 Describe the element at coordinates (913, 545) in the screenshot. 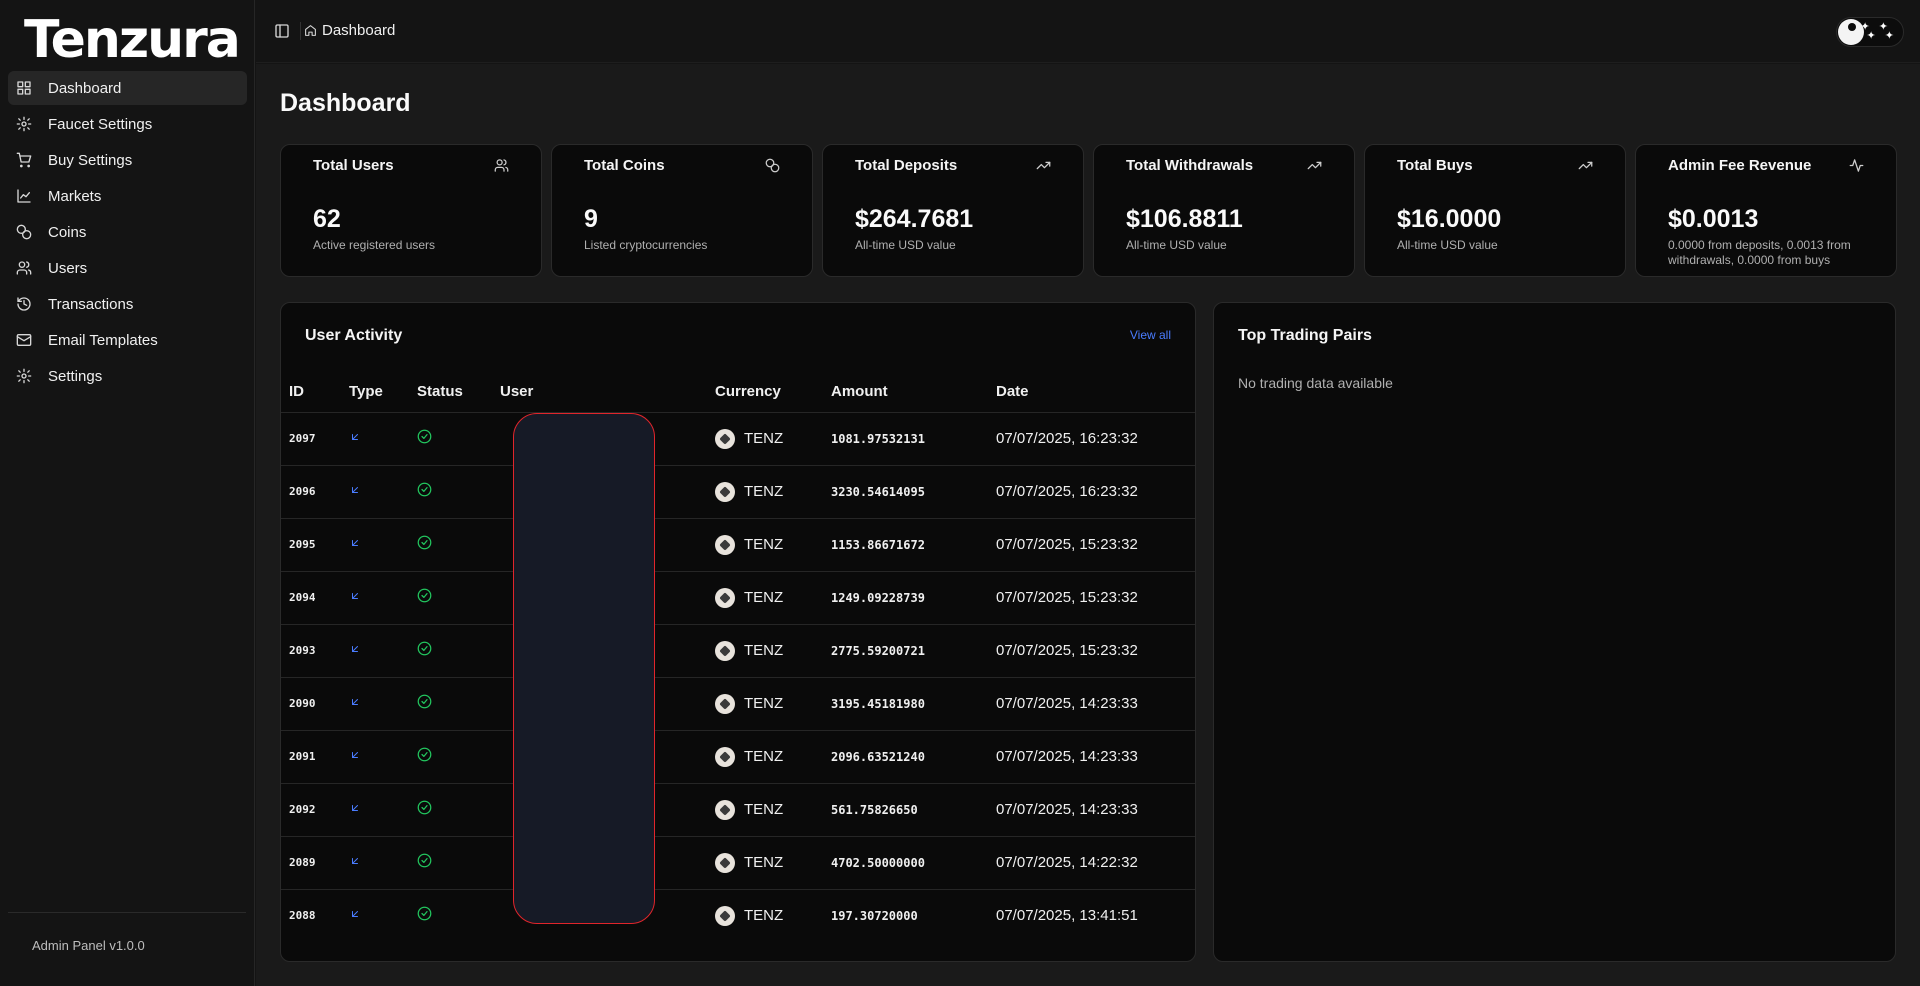

I see `cell-amount: 1153.86671672` at that location.